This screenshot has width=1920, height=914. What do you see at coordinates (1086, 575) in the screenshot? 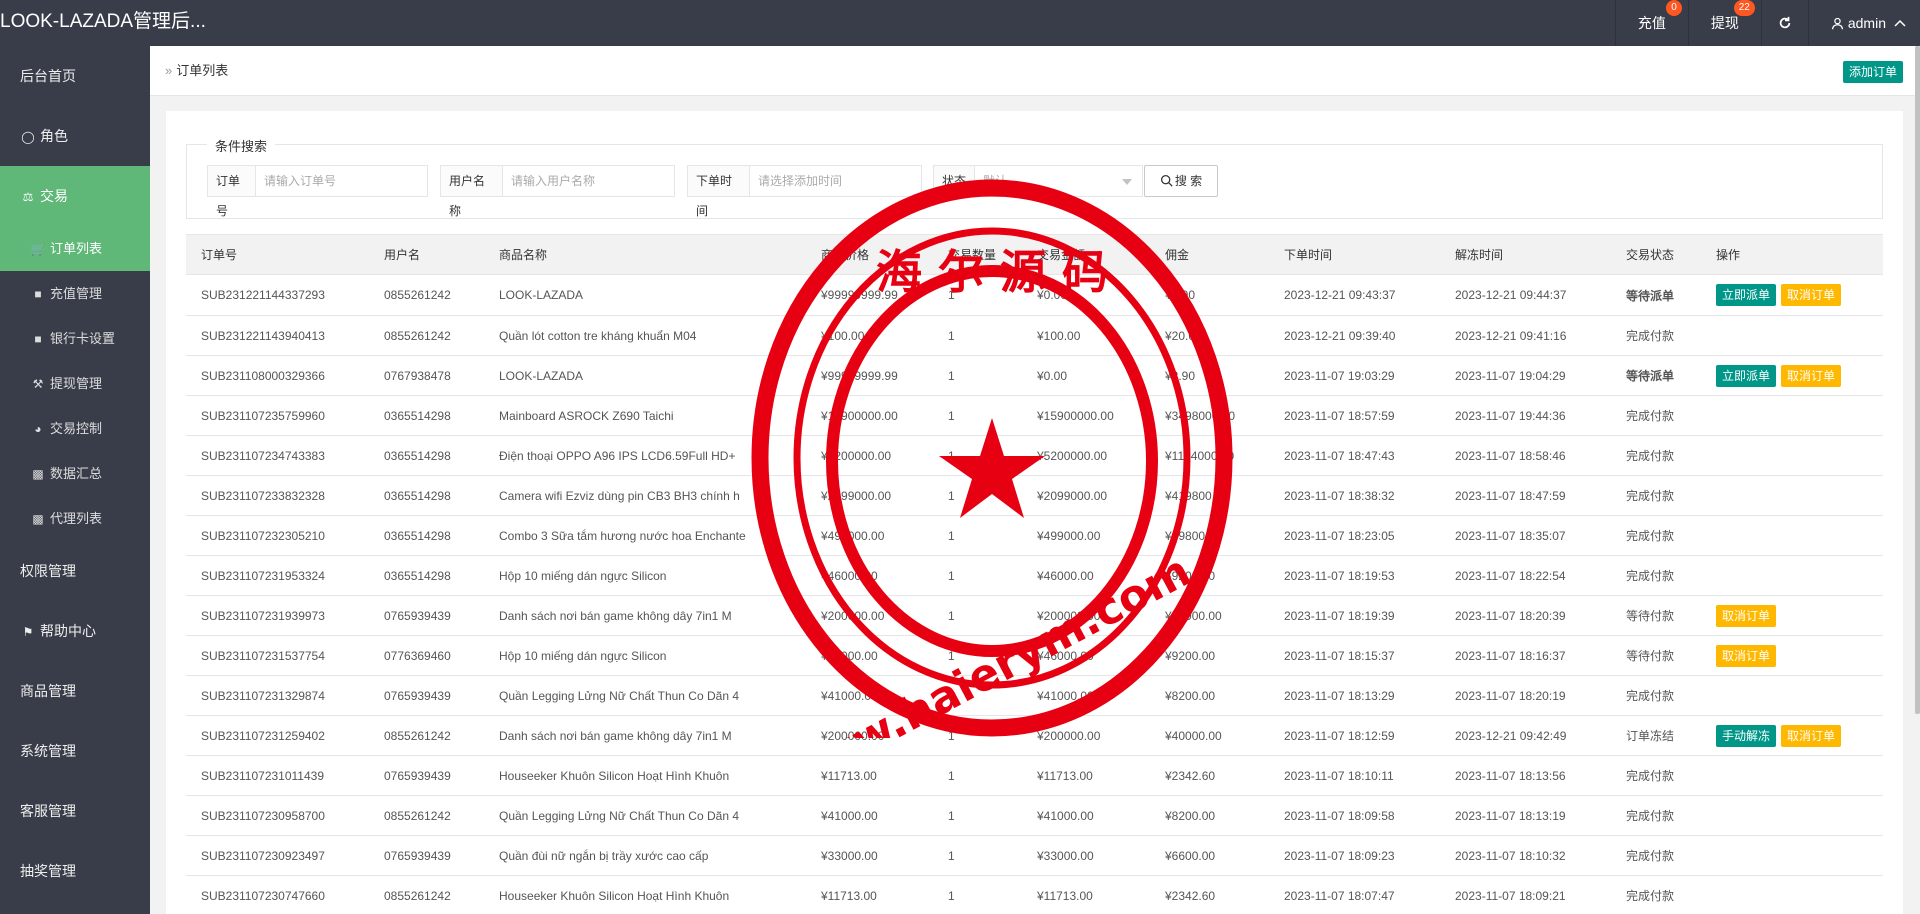
I see `cell-amount: ¥46000.00` at bounding box center [1086, 575].